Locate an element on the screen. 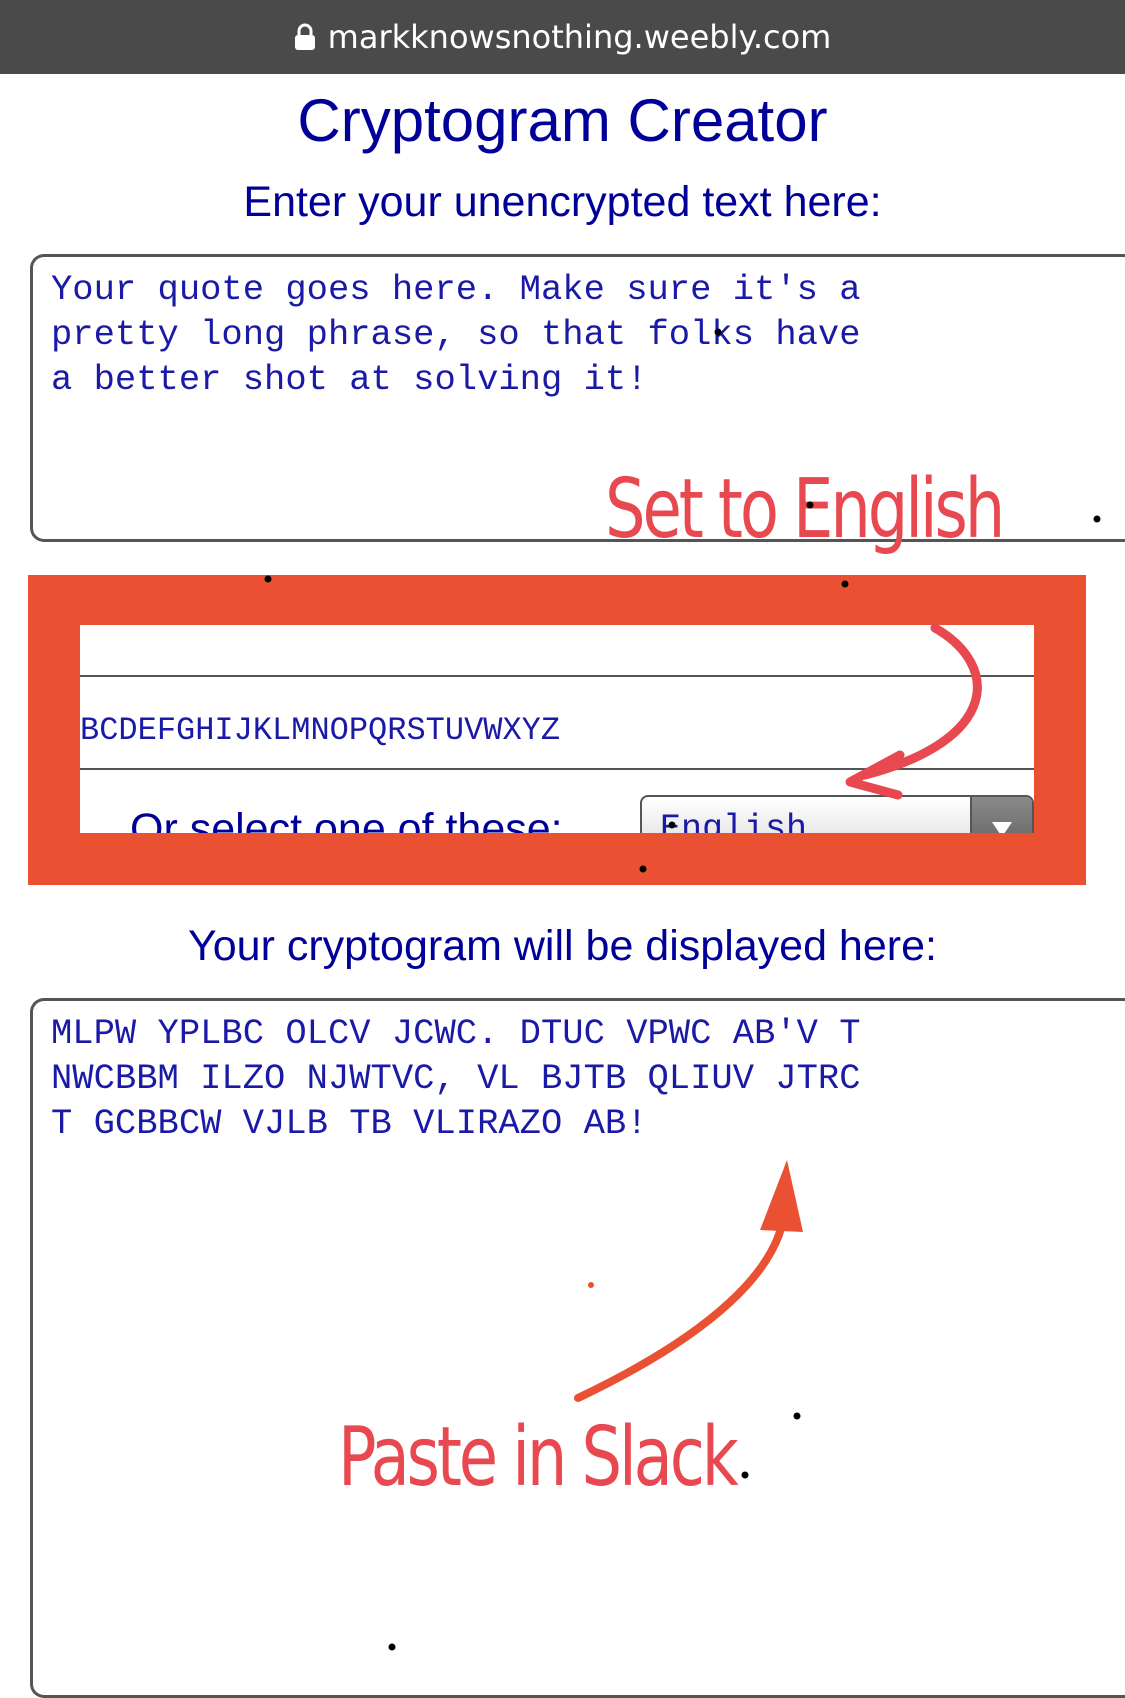 This screenshot has height=1698, width=1125. annotation-paste-in-slack: Paste in Slack is located at coordinates (538, 1457).